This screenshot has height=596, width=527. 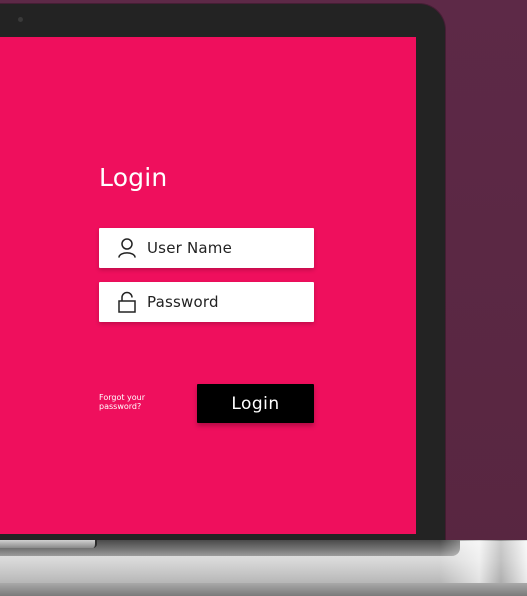 What do you see at coordinates (48, 544) in the screenshot?
I see `laptop-front-lip` at bounding box center [48, 544].